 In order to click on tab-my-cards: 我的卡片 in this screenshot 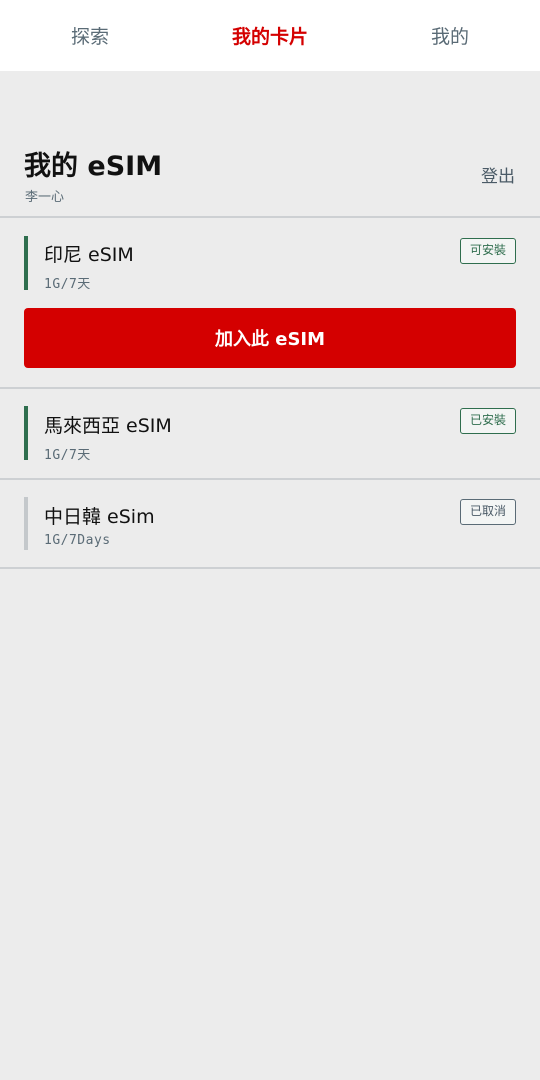, I will do `click(270, 35)`.